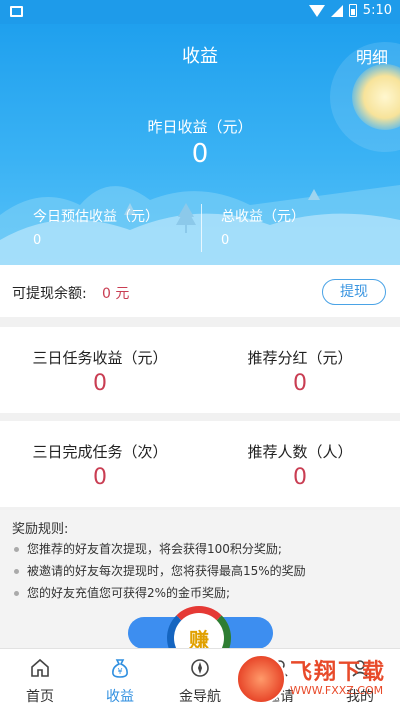 The height and width of the screenshot is (711, 400). I want to click on detail-link: 明细, so click(372, 56).